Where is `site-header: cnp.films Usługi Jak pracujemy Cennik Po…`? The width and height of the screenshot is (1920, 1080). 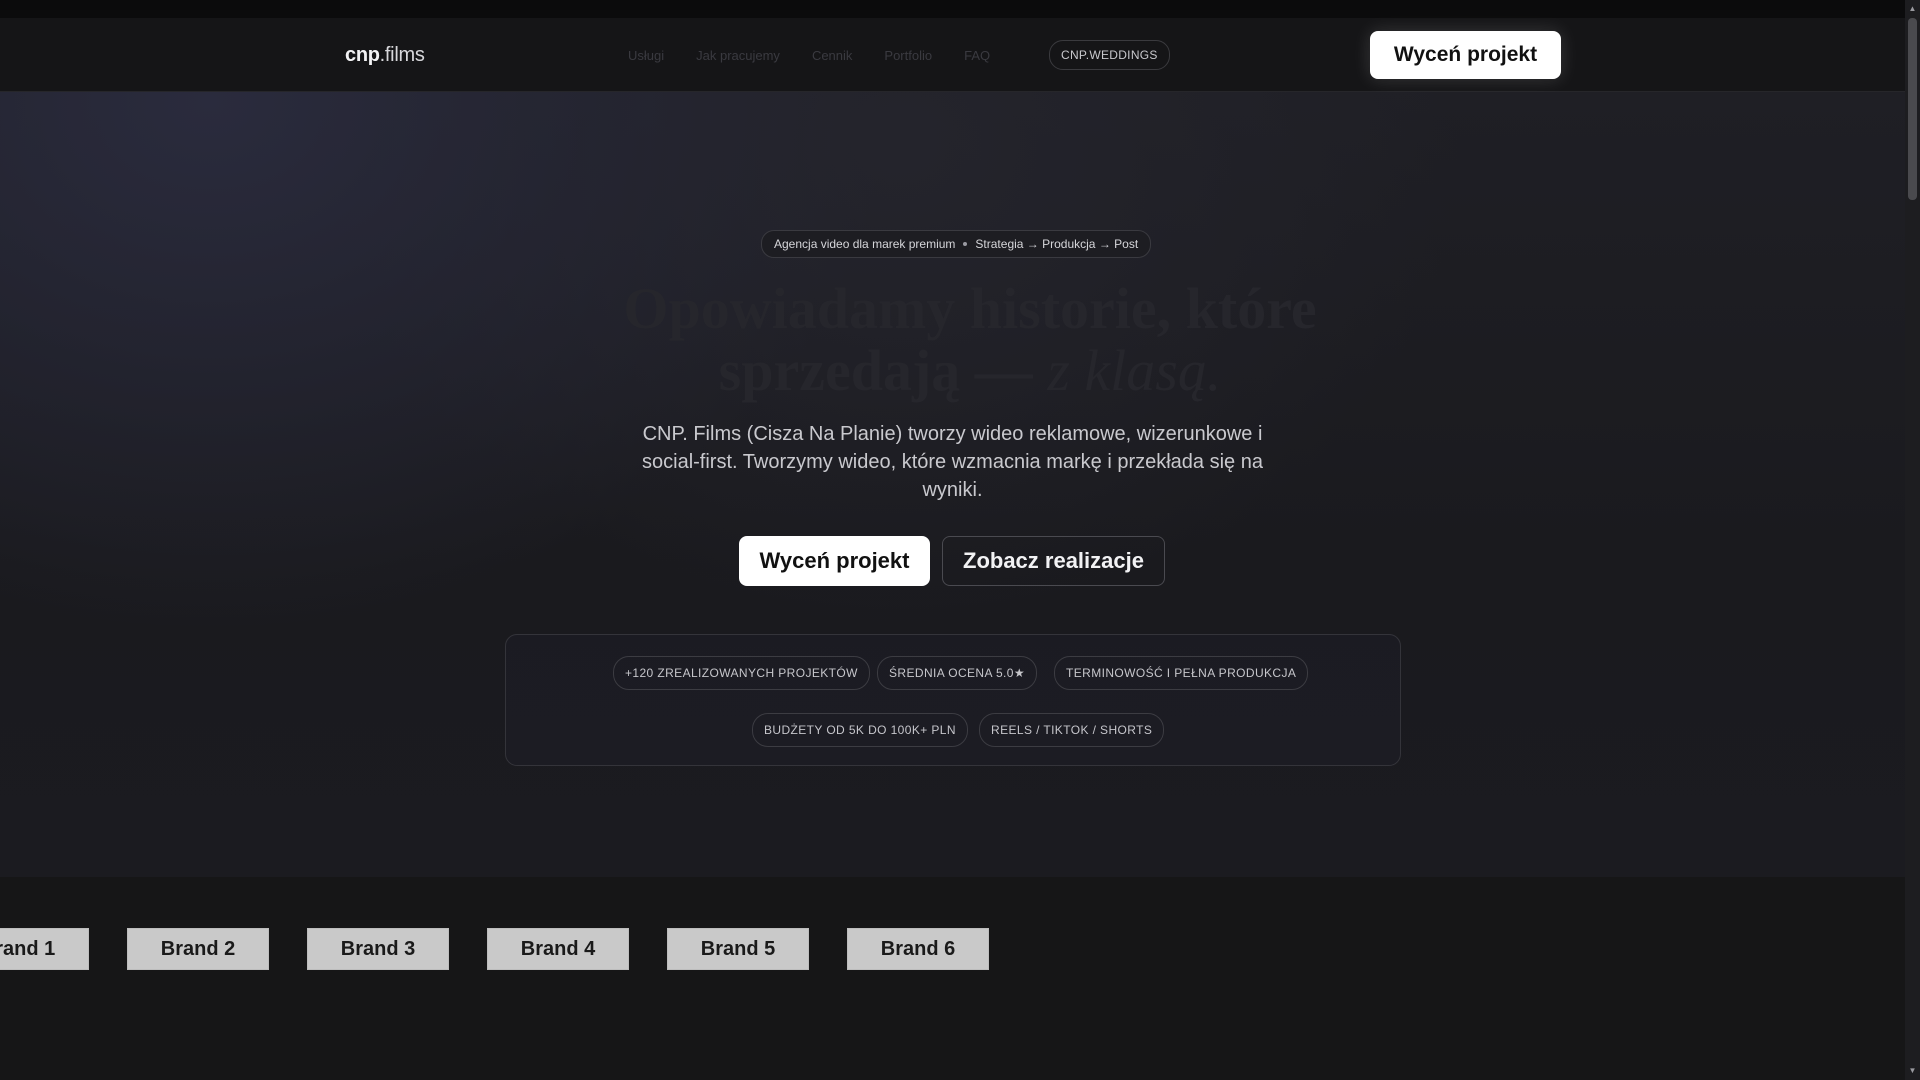
site-header: cnp.films Usługi Jak pracujemy Cennik Po… is located at coordinates (952, 55).